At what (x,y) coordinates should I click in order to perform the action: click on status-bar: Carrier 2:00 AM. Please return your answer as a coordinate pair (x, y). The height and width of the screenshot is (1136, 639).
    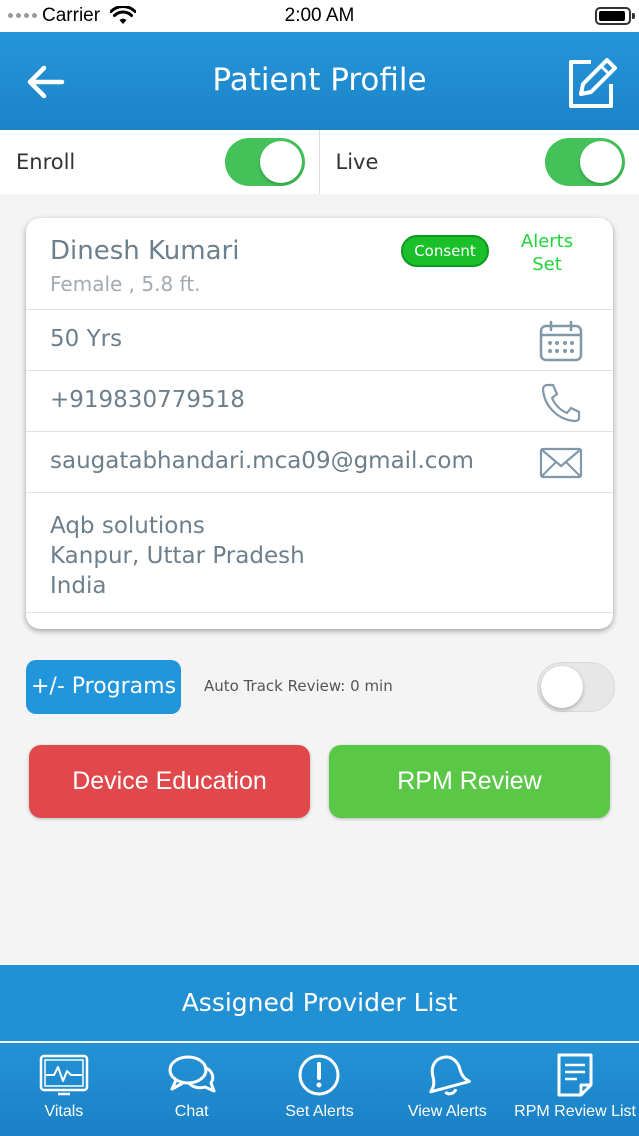
    Looking at the image, I should click on (319, 16).